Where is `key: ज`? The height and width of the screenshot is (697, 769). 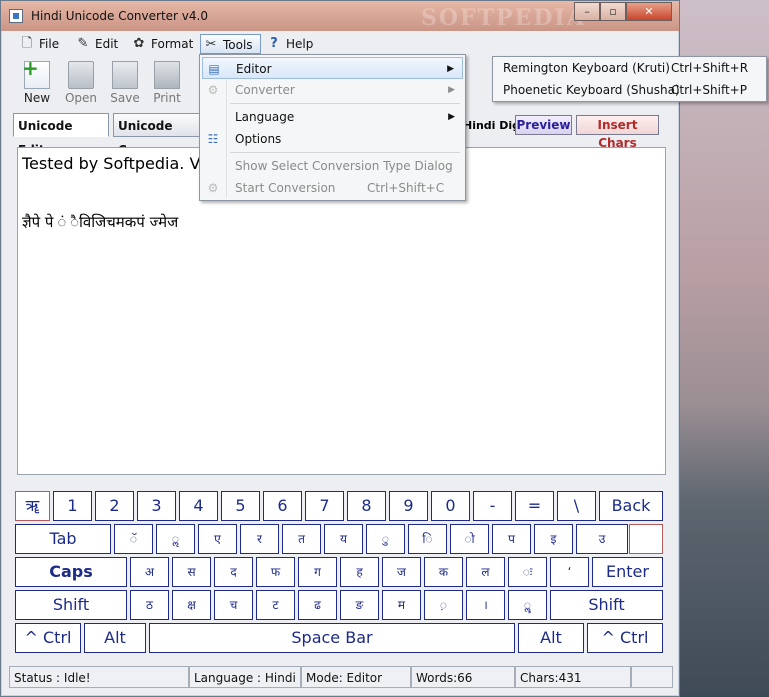
key: ज is located at coordinates (401, 572).